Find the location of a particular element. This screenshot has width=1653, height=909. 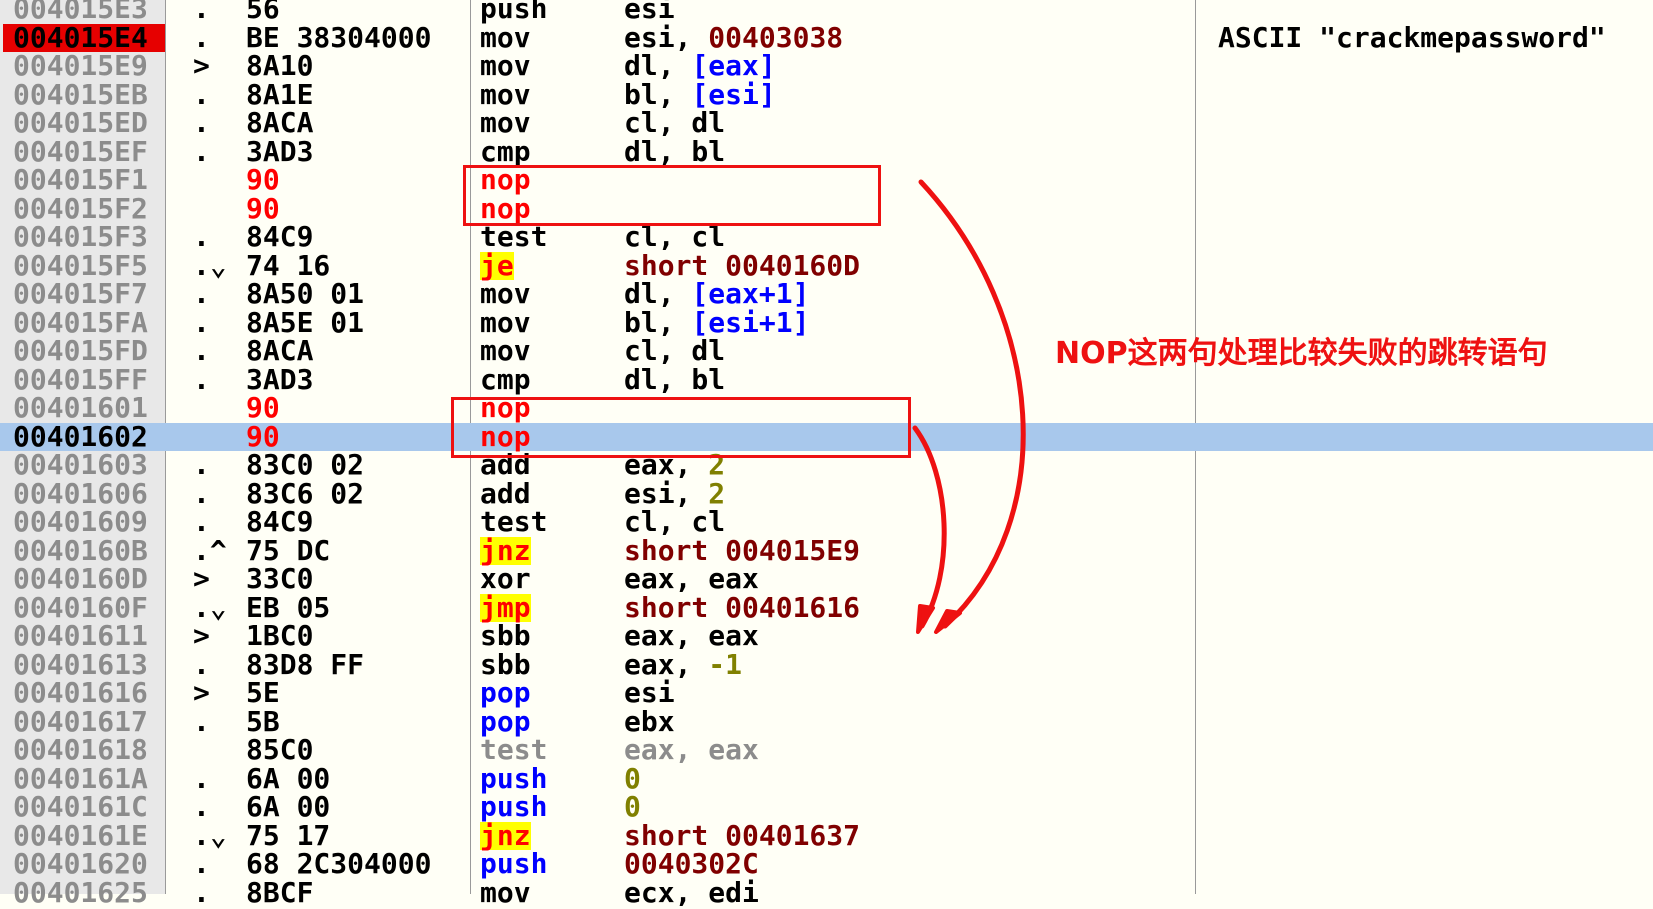

annotation-arrowhead-long is located at coordinates (948, 621).